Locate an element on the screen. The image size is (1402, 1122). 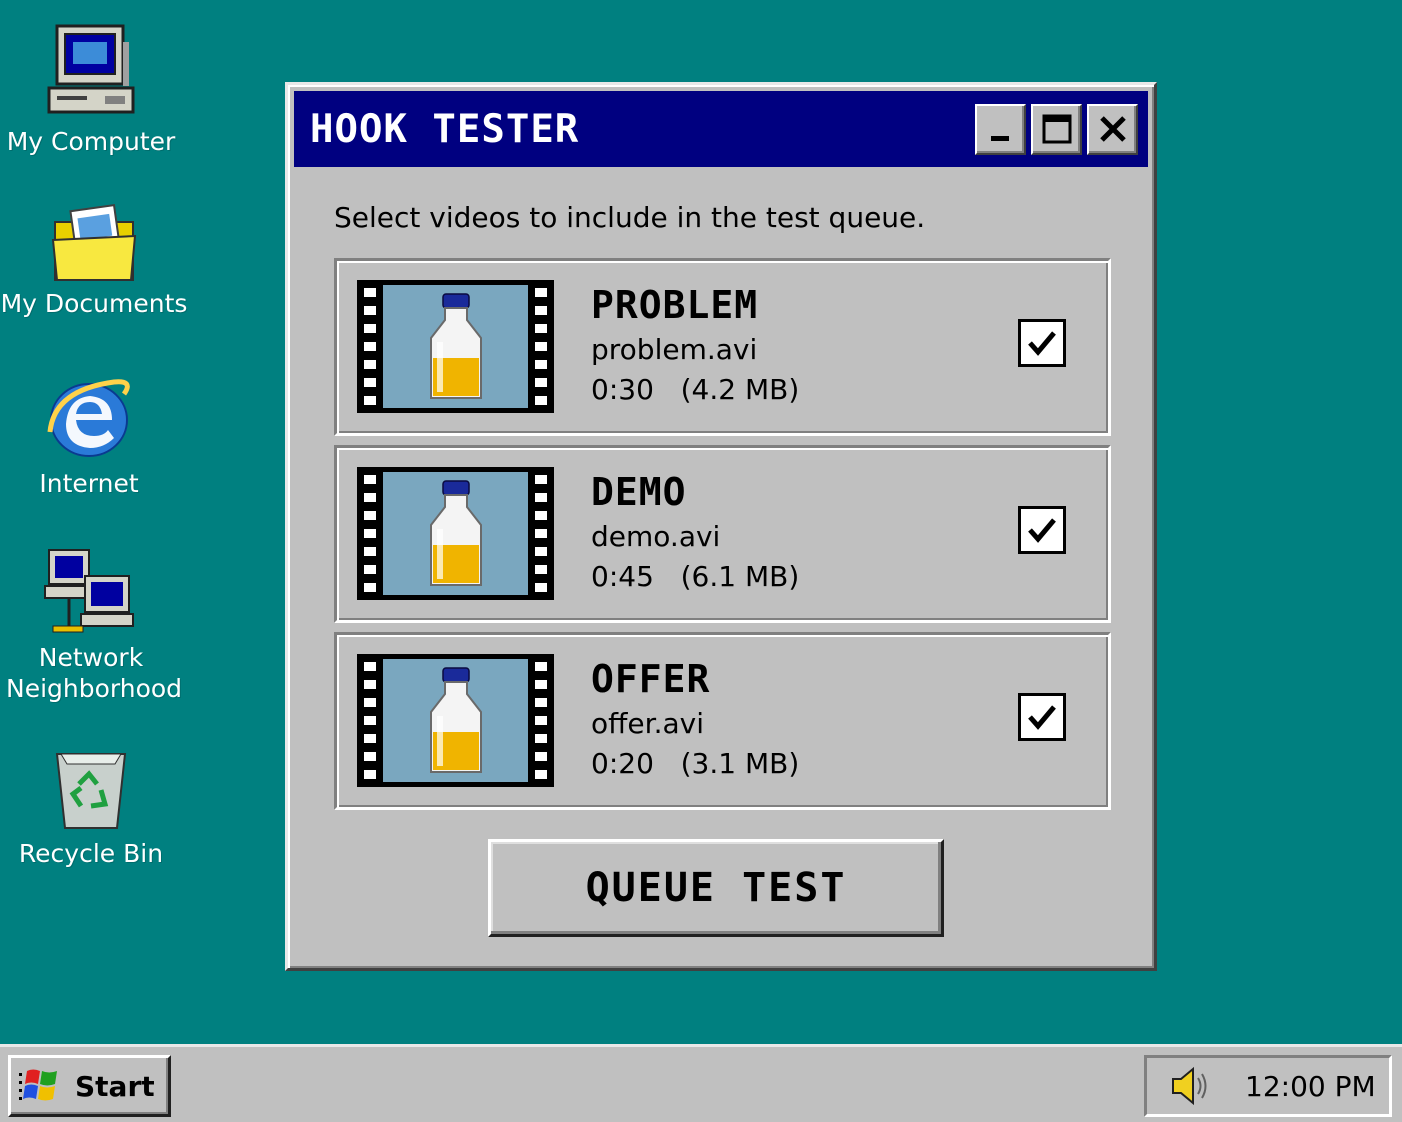
video-duration: 0:20 is located at coordinates (622, 763).